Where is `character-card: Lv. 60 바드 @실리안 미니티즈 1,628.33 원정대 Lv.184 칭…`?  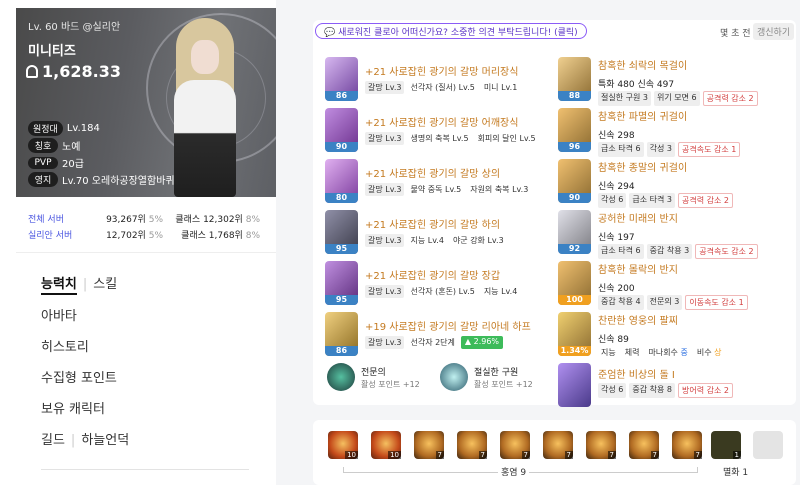 character-card: Lv. 60 바드 @실리안 미니티즈 1,628.33 원정대 Lv.184 칭… is located at coordinates (146, 102).